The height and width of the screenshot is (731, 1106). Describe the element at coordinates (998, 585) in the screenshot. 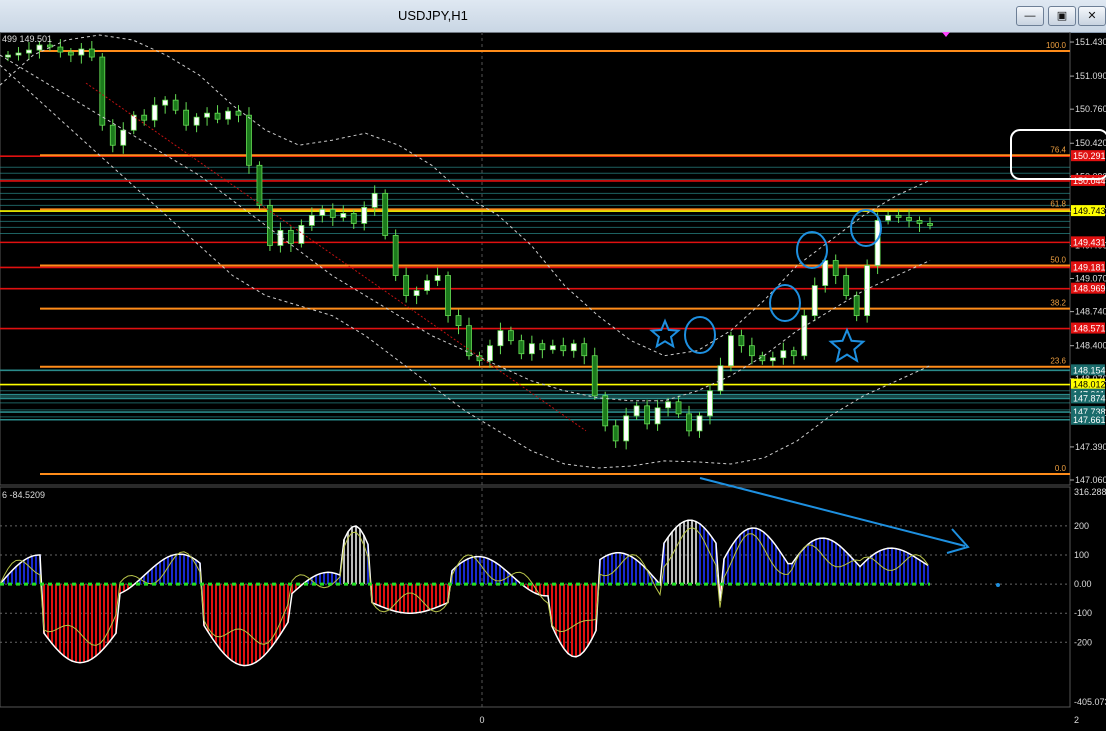

I see `annotation-dot` at that location.